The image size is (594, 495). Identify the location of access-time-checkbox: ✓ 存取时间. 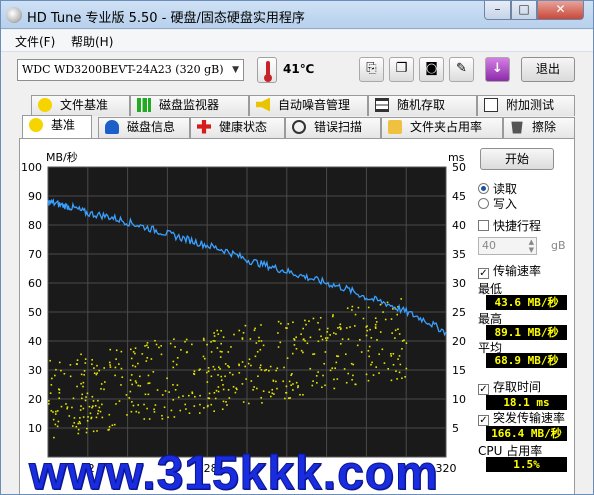
(509, 387).